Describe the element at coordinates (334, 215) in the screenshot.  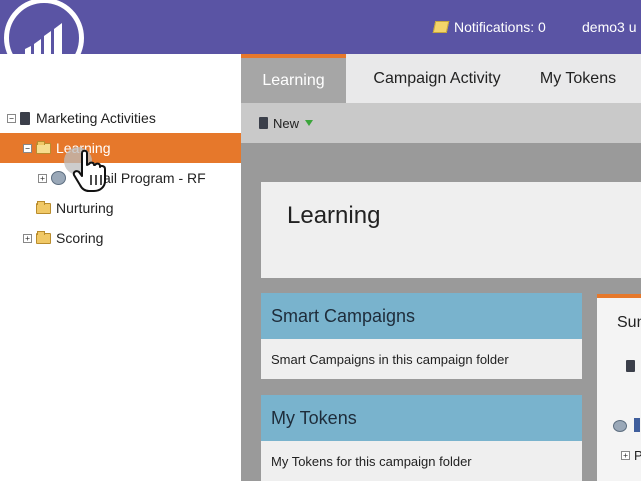
I see `page-title: Learning` at that location.